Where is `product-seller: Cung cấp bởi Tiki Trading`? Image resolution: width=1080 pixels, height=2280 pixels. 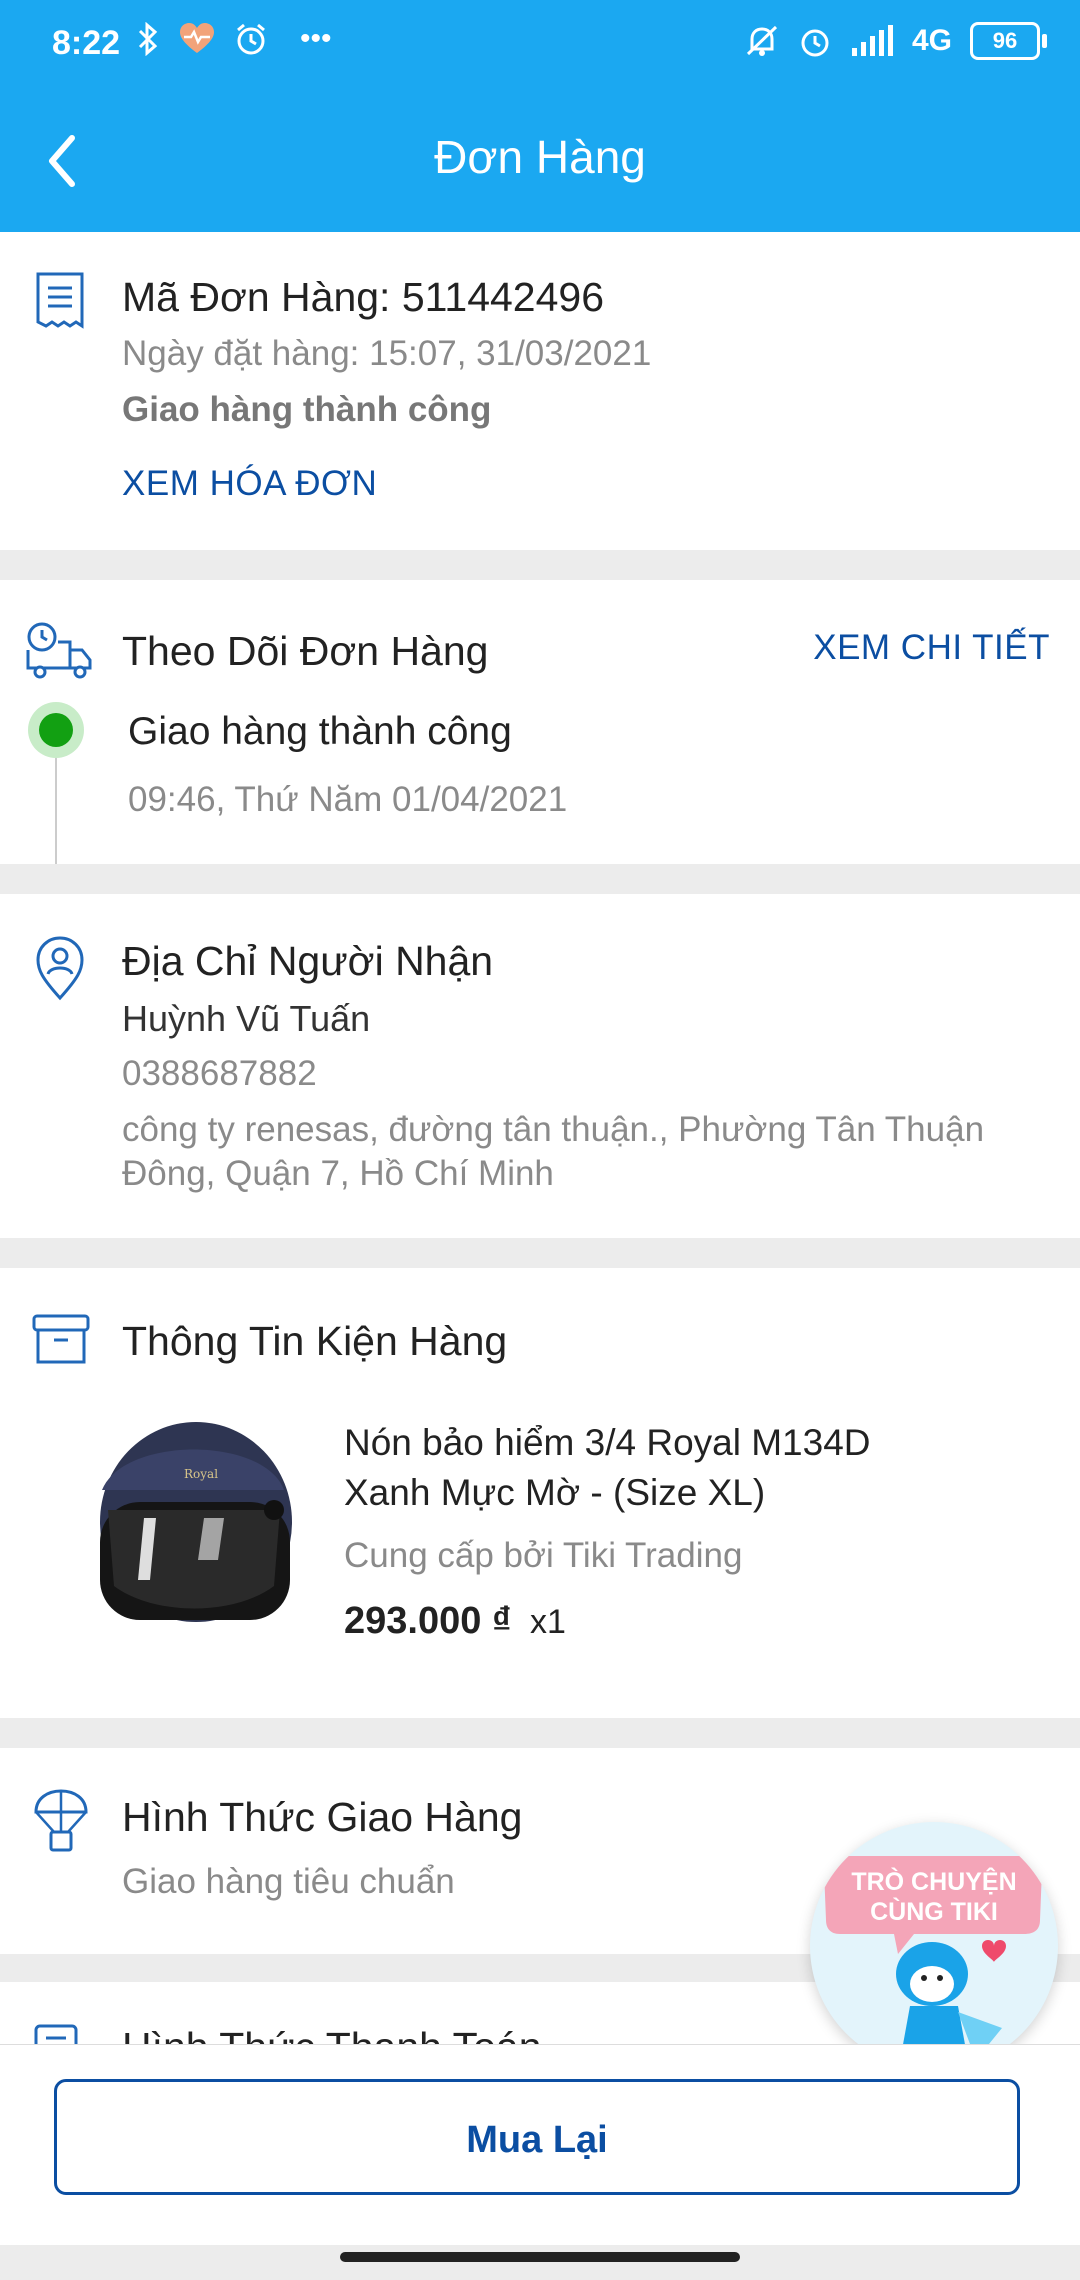 product-seller: Cung cấp bởi Tiki Trading is located at coordinates (543, 1555).